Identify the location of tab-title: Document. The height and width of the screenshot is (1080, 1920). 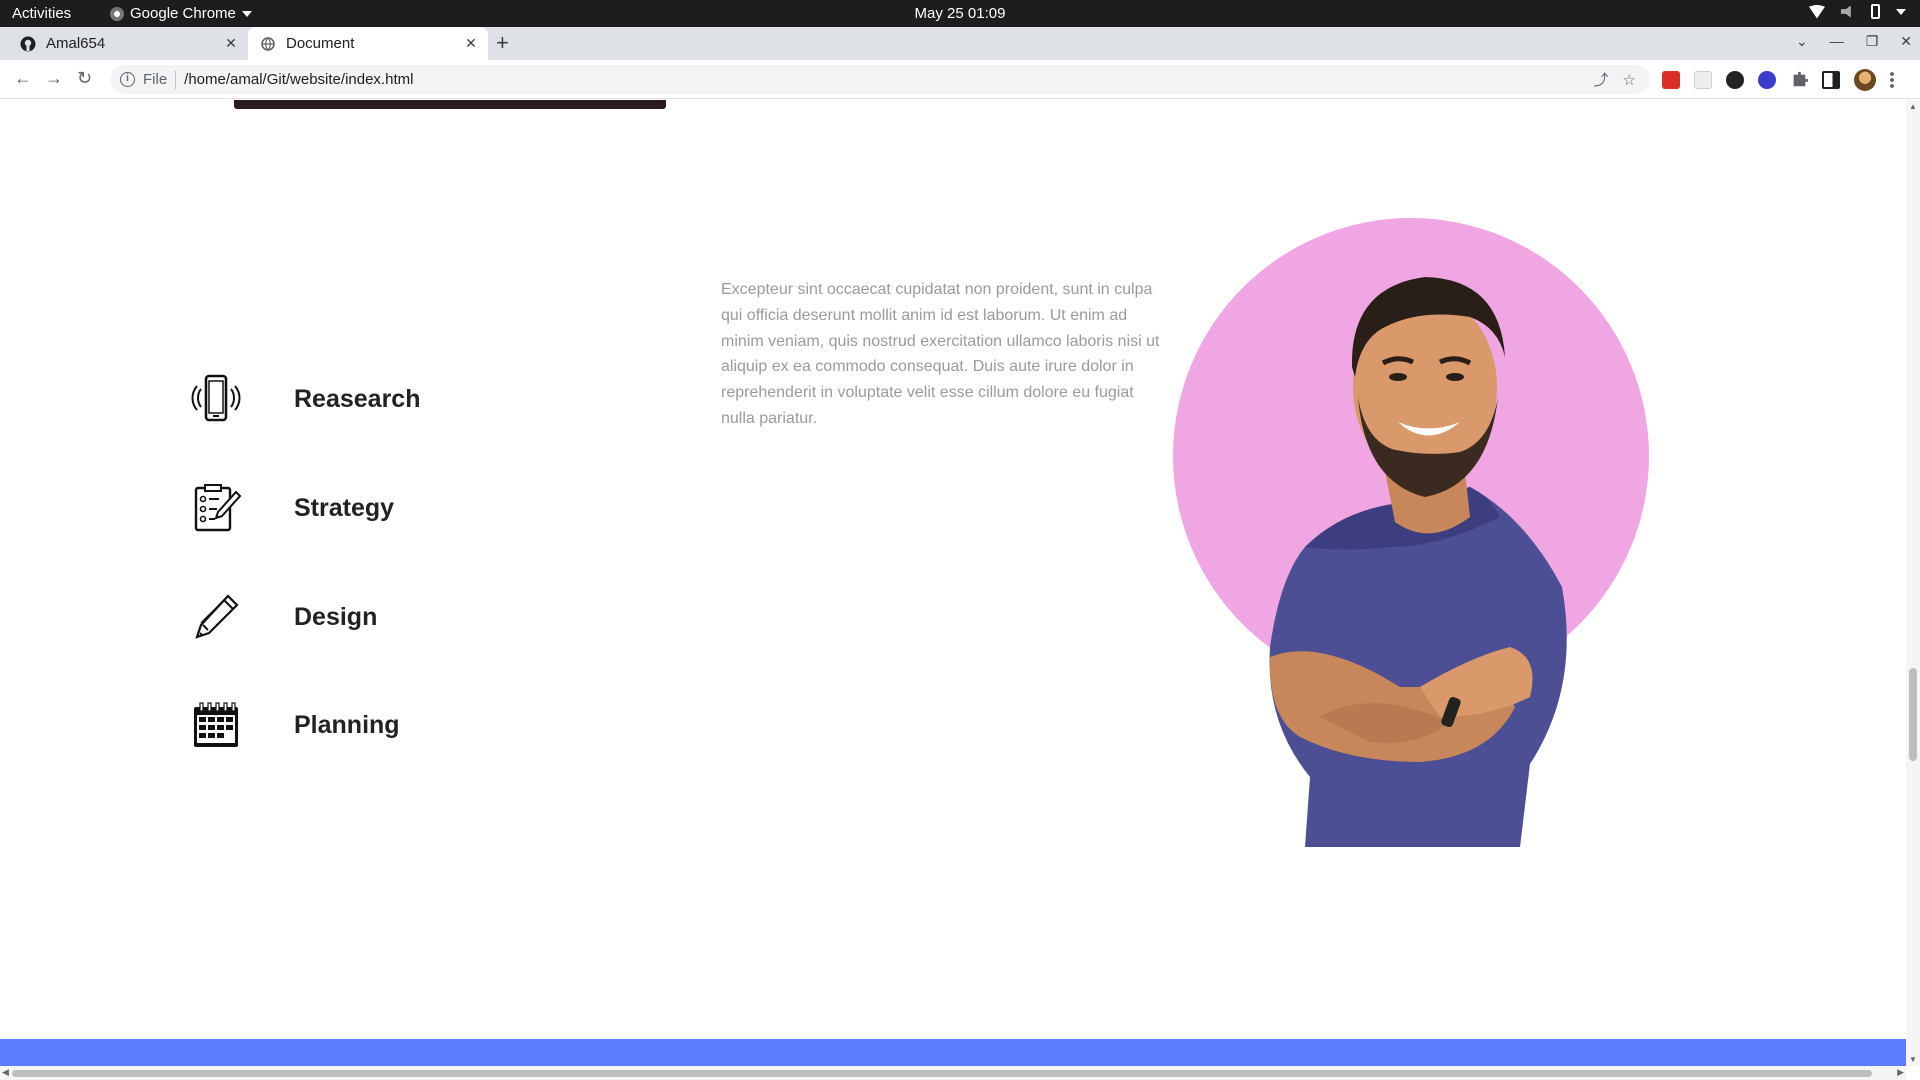
(320, 43).